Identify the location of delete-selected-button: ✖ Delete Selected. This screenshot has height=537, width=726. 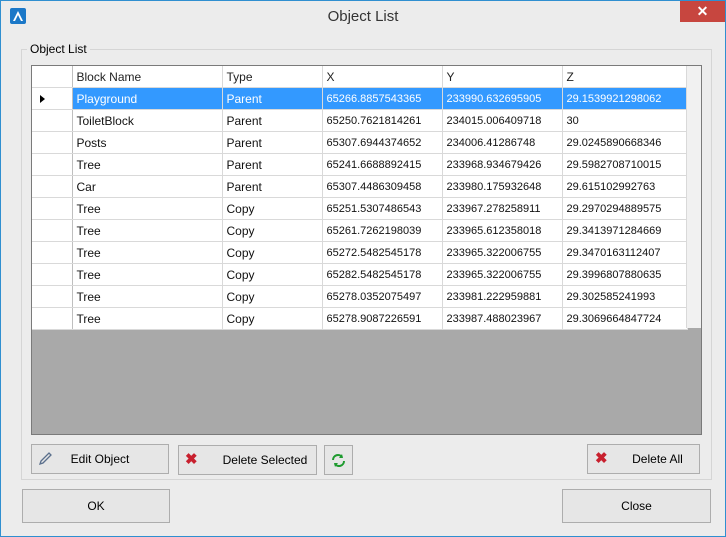
(247, 460).